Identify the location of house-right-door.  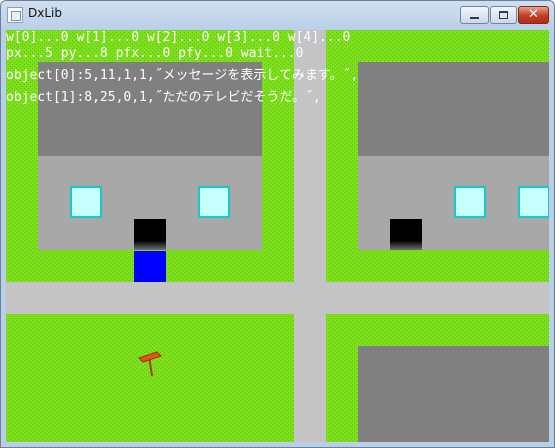
(406, 234).